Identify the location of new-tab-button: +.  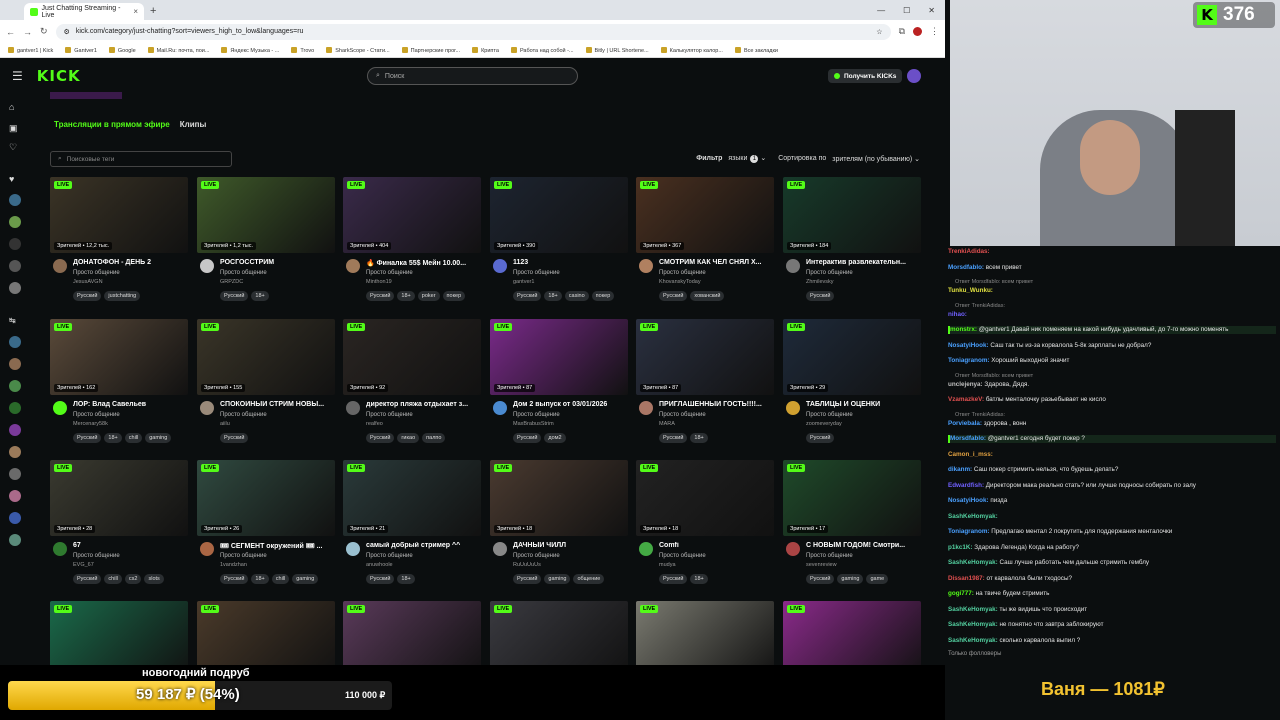
(153, 11).